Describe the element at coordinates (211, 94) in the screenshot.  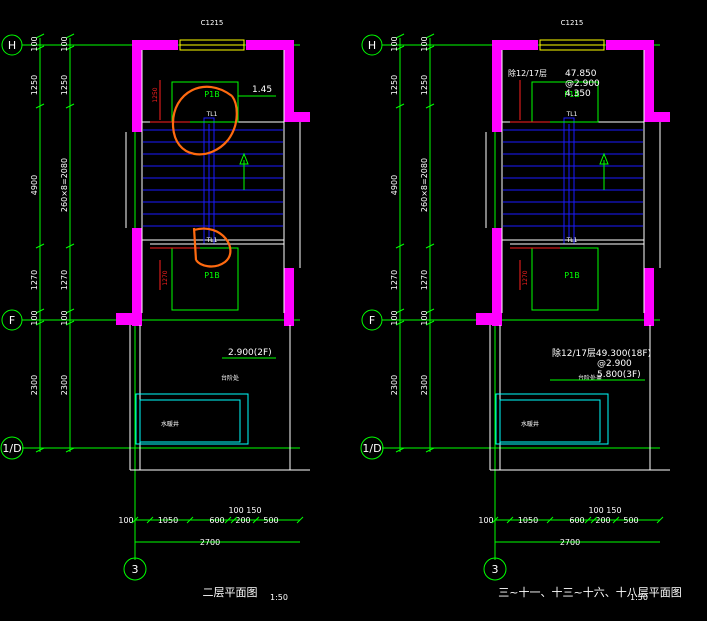
I see `landing-label-top: P1B` at that location.